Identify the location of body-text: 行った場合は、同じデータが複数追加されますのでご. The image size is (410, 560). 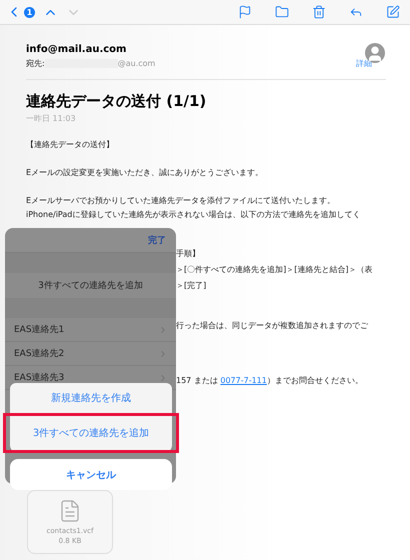
(272, 326).